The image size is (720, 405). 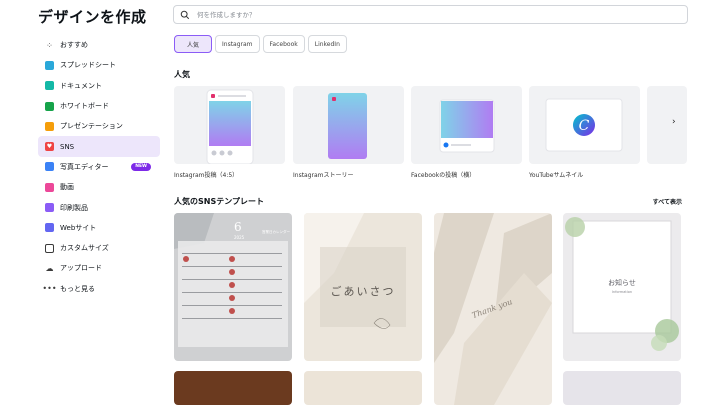 I want to click on instagram-story-thumbnail, so click(x=347, y=126).